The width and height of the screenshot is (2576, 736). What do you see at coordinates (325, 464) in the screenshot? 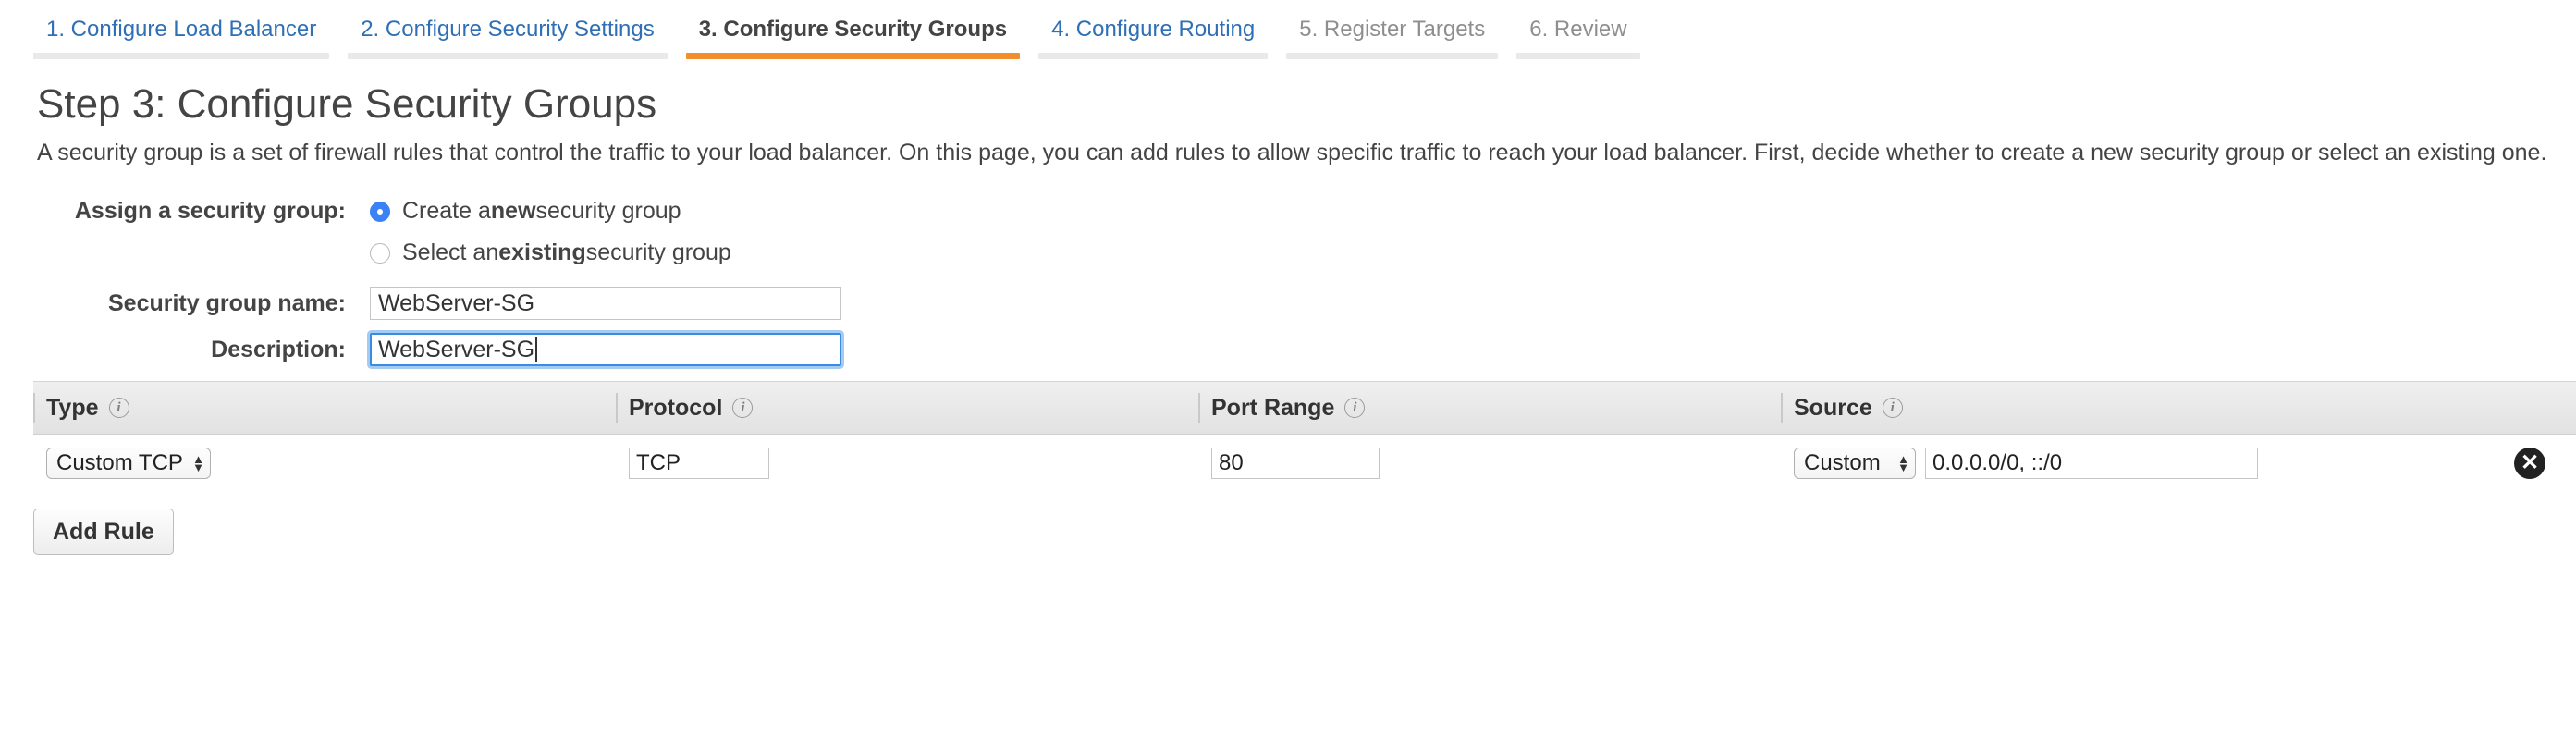
I see `cell-type: Custom TCP I ▲ ▼` at bounding box center [325, 464].